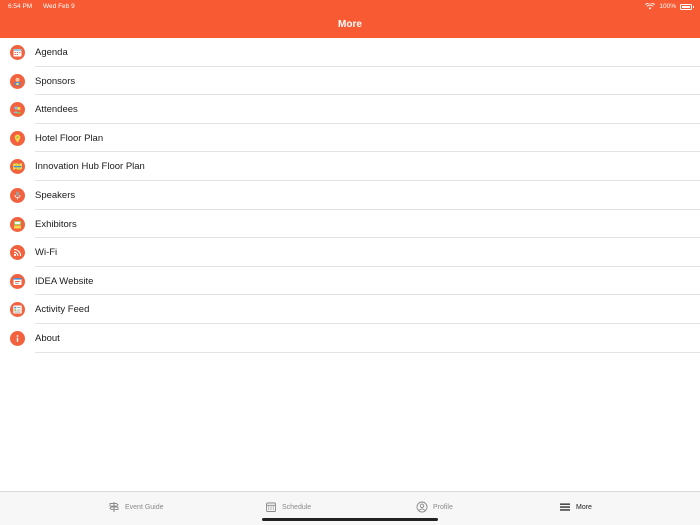 This screenshot has height=525, width=700. What do you see at coordinates (565, 507) in the screenshot?
I see `menu-icon` at bounding box center [565, 507].